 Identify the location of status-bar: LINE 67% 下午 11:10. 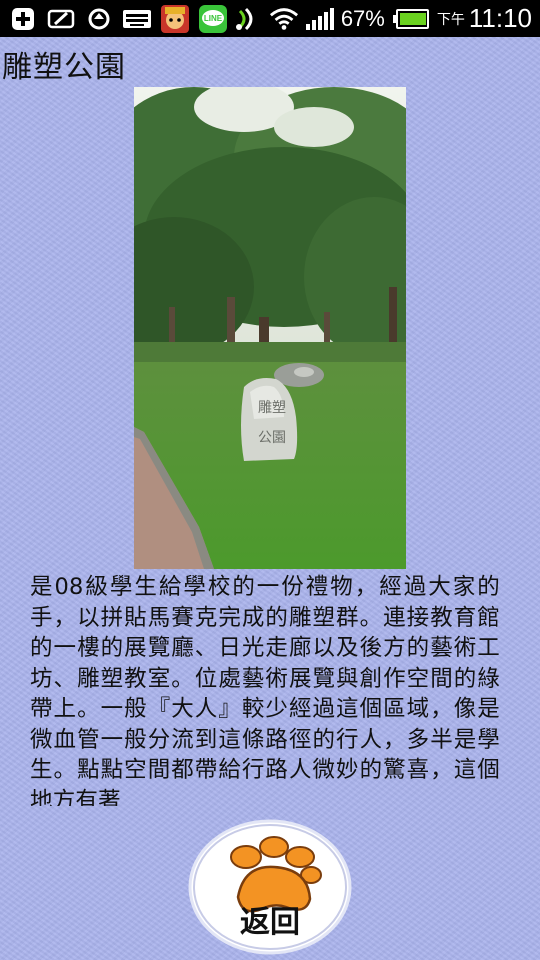
(270, 18).